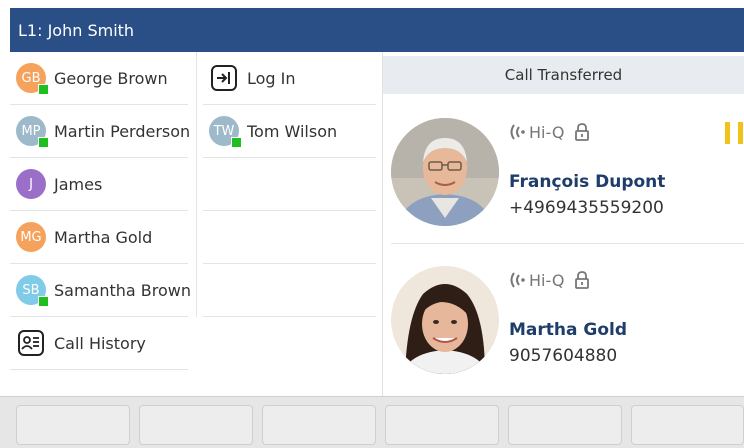 Image resolution: width=744 pixels, height=448 pixels. I want to click on login-icon, so click(224, 78).